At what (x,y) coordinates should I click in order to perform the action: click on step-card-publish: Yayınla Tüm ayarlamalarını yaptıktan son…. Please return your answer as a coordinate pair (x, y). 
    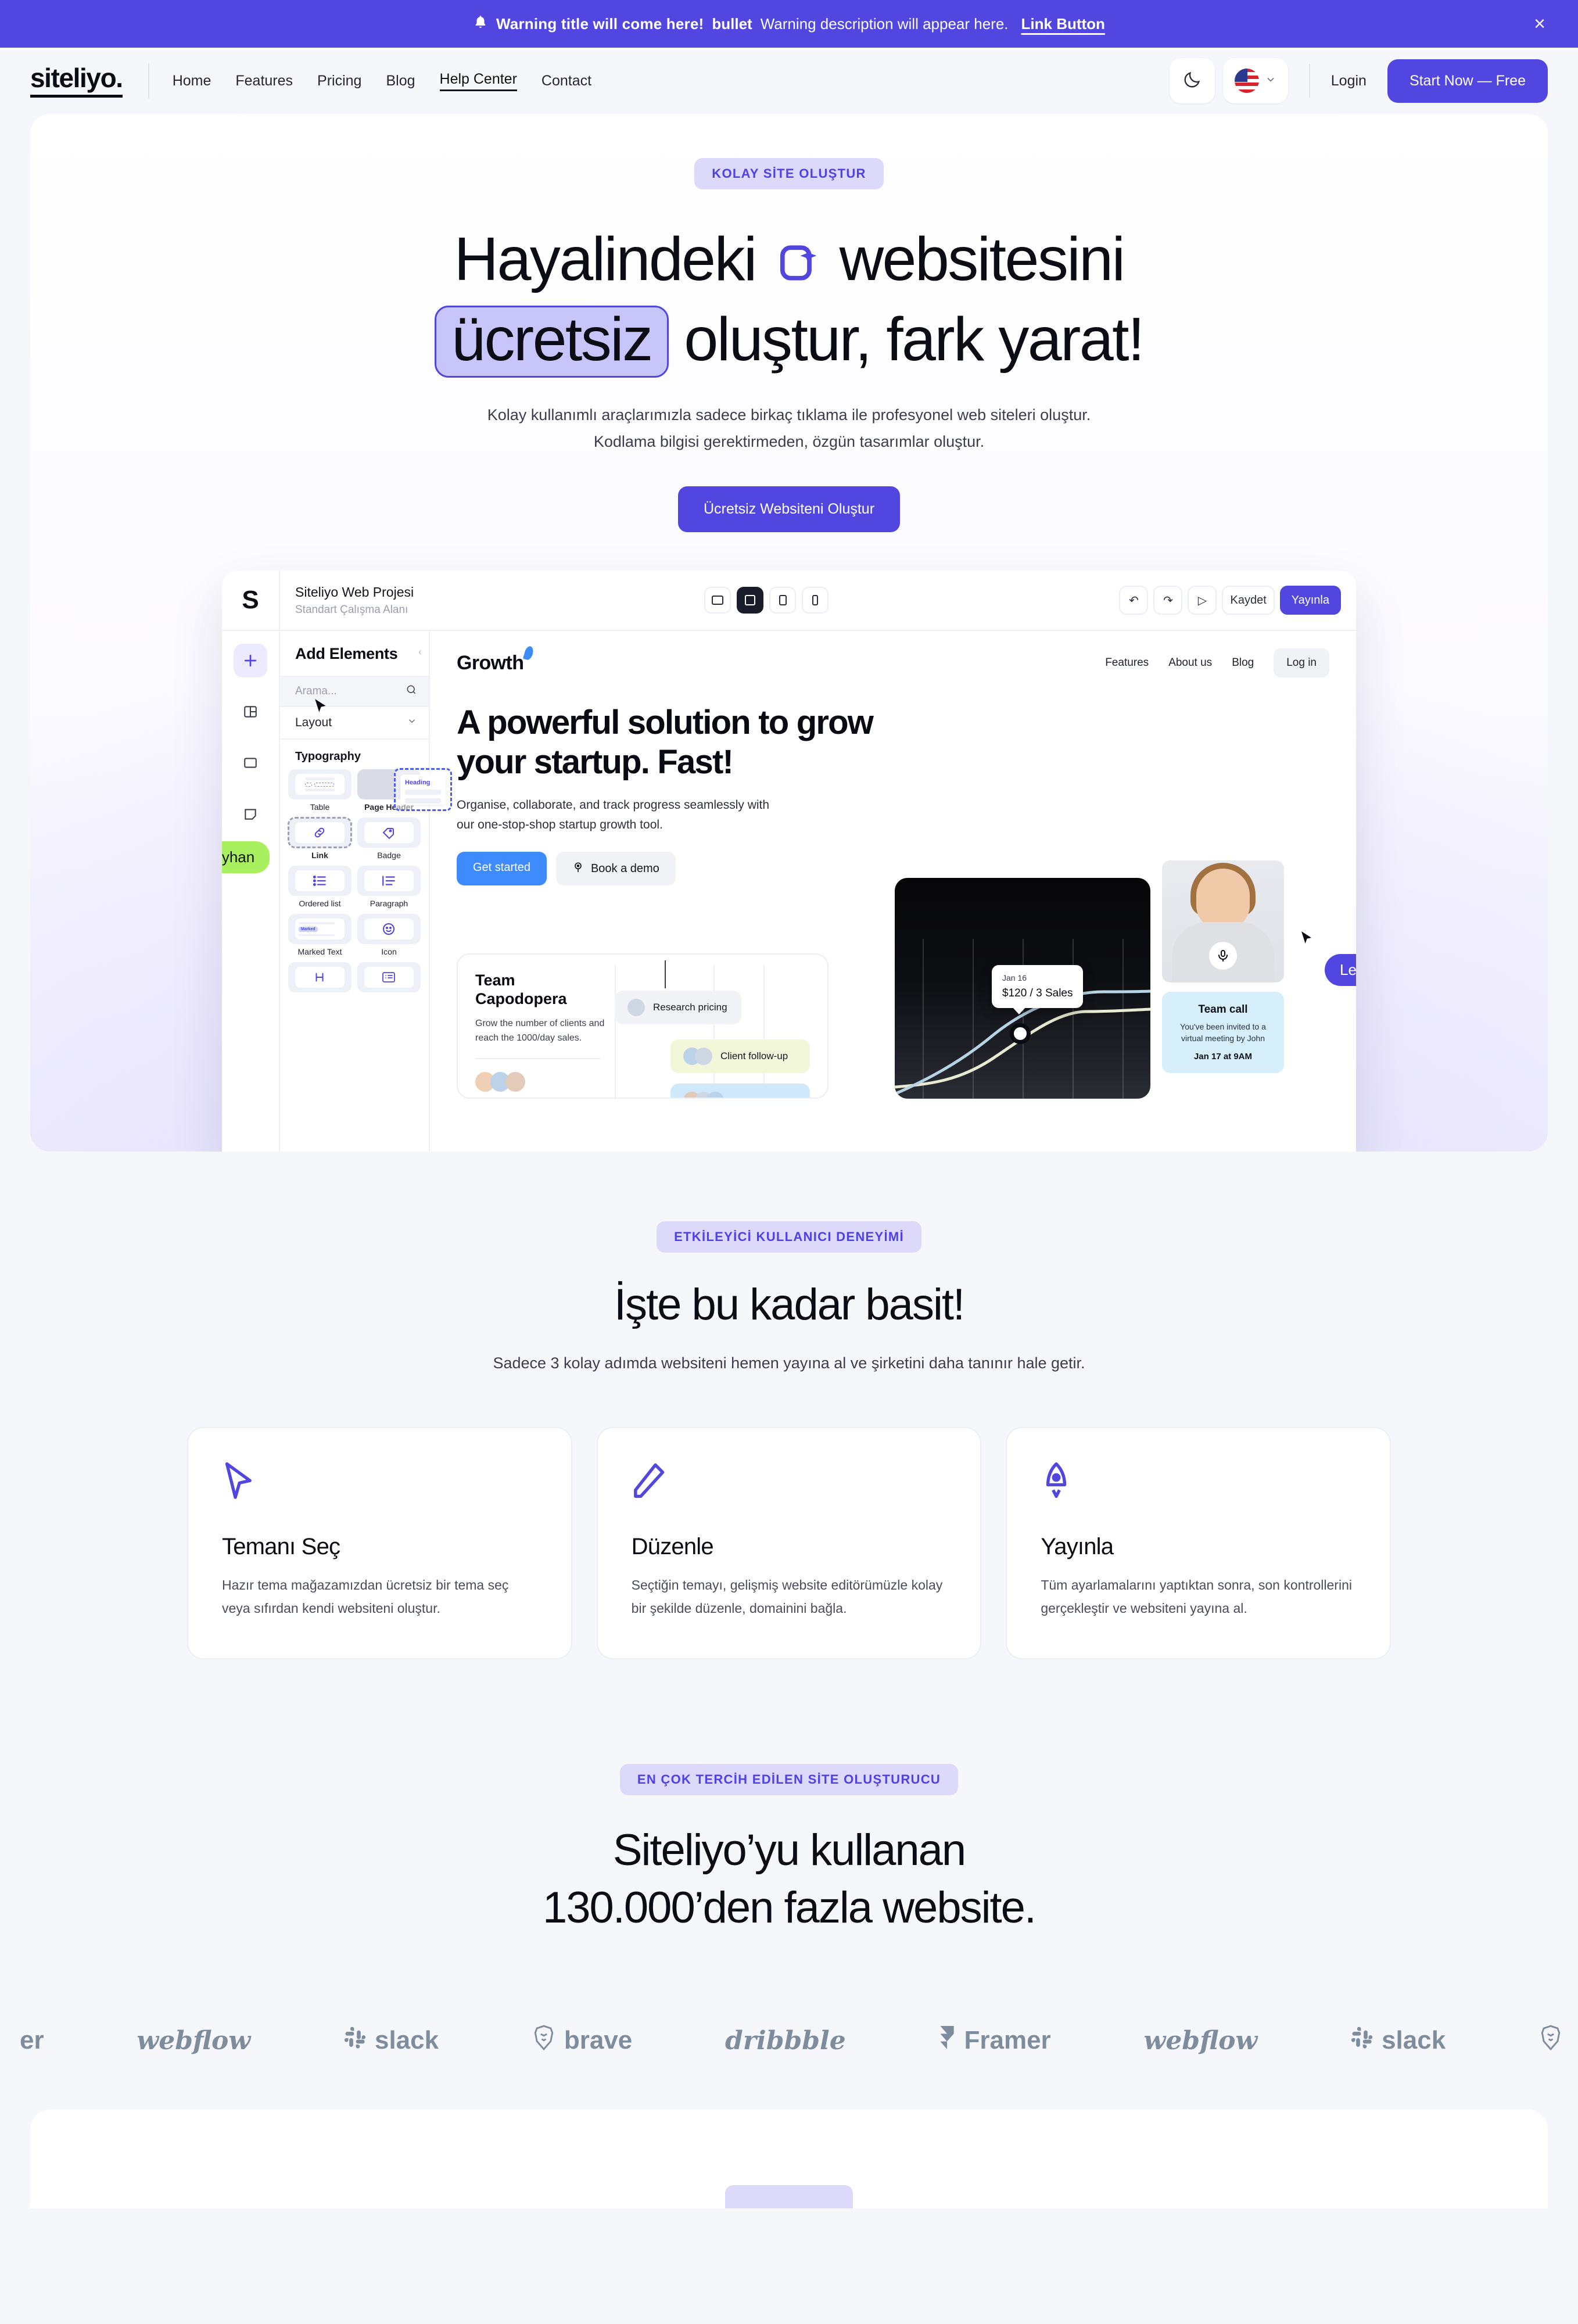
    Looking at the image, I should click on (1199, 1543).